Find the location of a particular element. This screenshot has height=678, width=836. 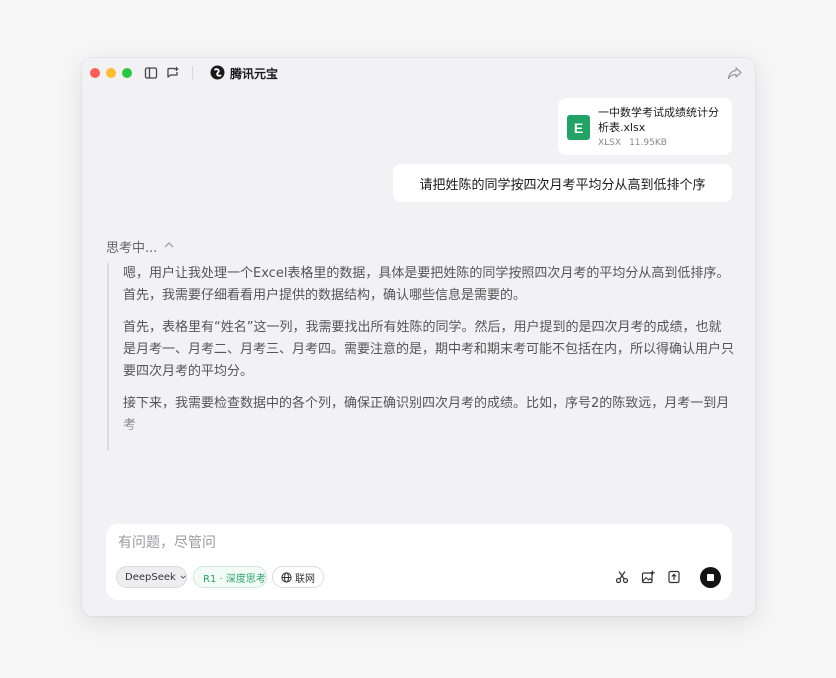

attachment-size: 11.95KB is located at coordinates (648, 143).